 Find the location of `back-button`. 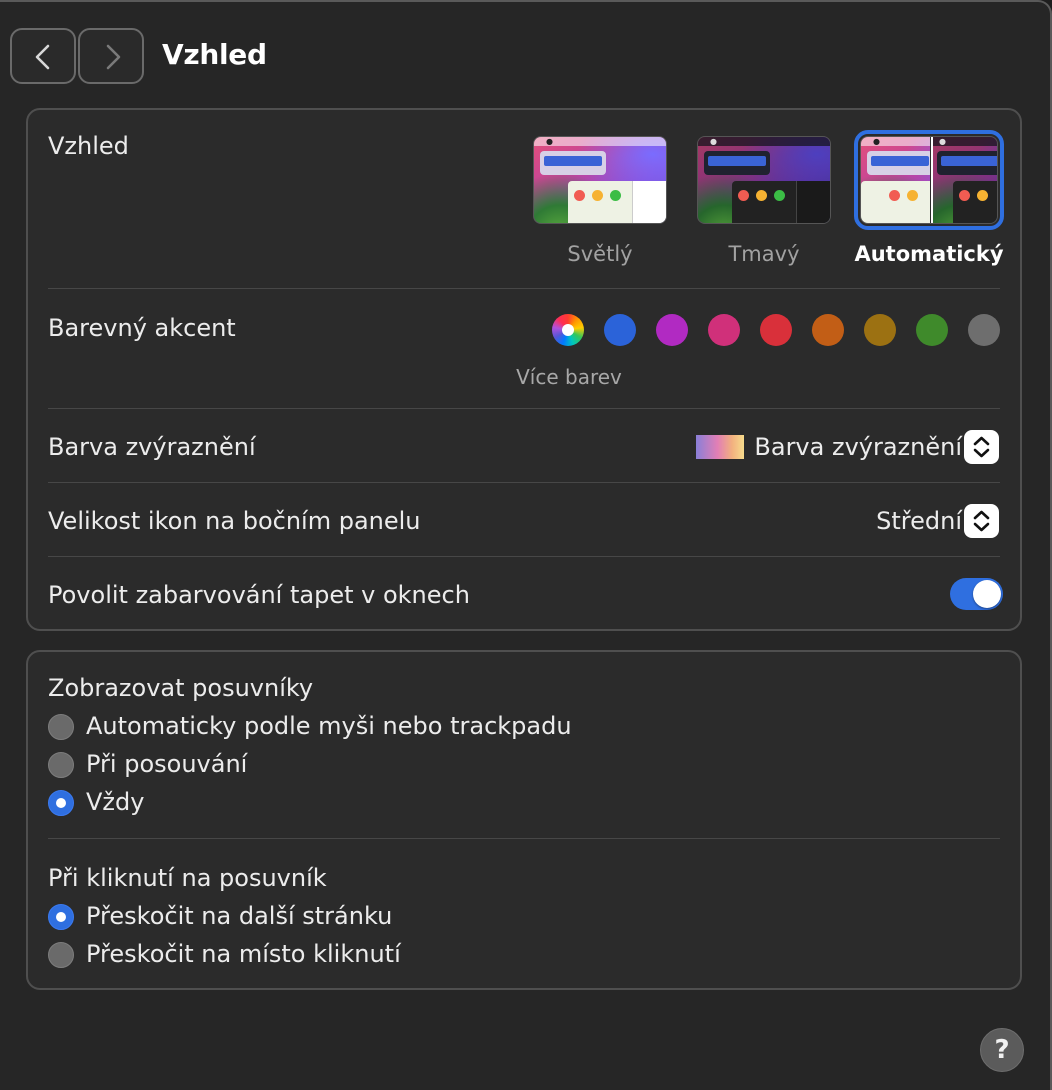

back-button is located at coordinates (43, 56).